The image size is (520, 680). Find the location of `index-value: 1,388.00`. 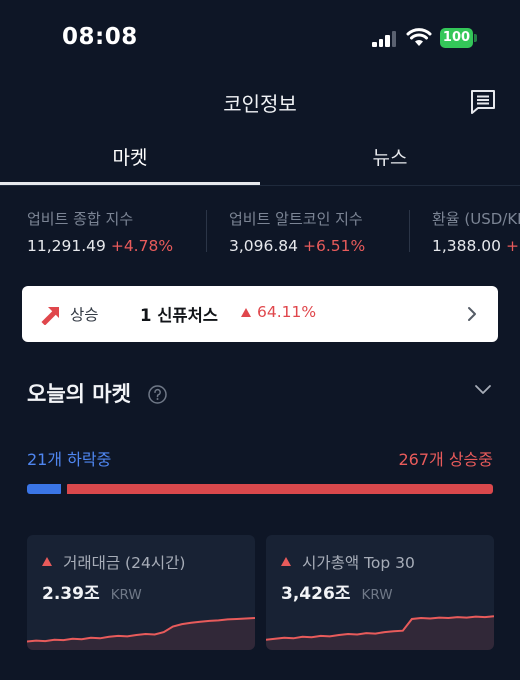

index-value: 1,388.00 is located at coordinates (467, 246).